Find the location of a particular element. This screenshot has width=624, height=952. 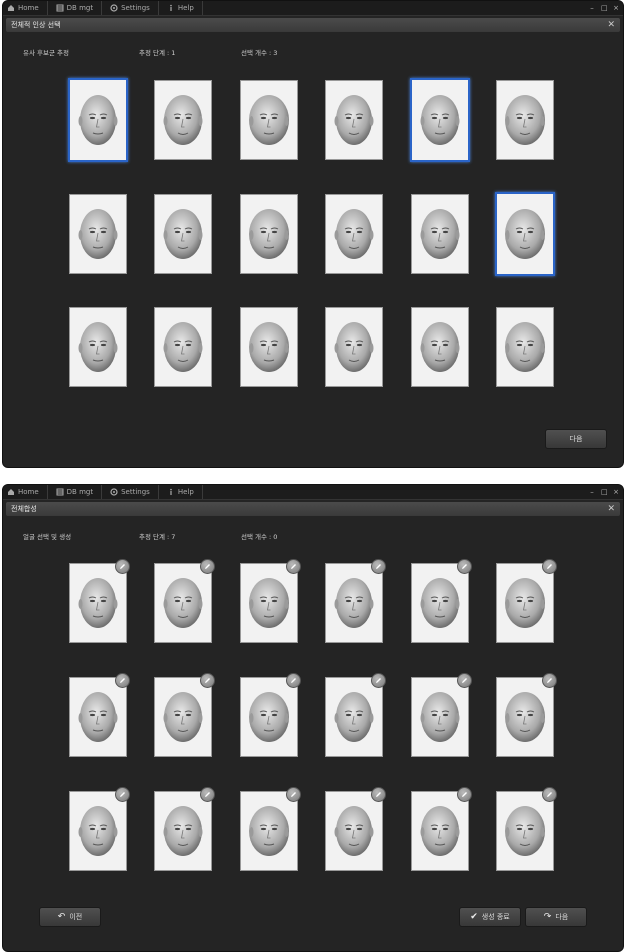

checkmark-icon: ✔ is located at coordinates (474, 917).